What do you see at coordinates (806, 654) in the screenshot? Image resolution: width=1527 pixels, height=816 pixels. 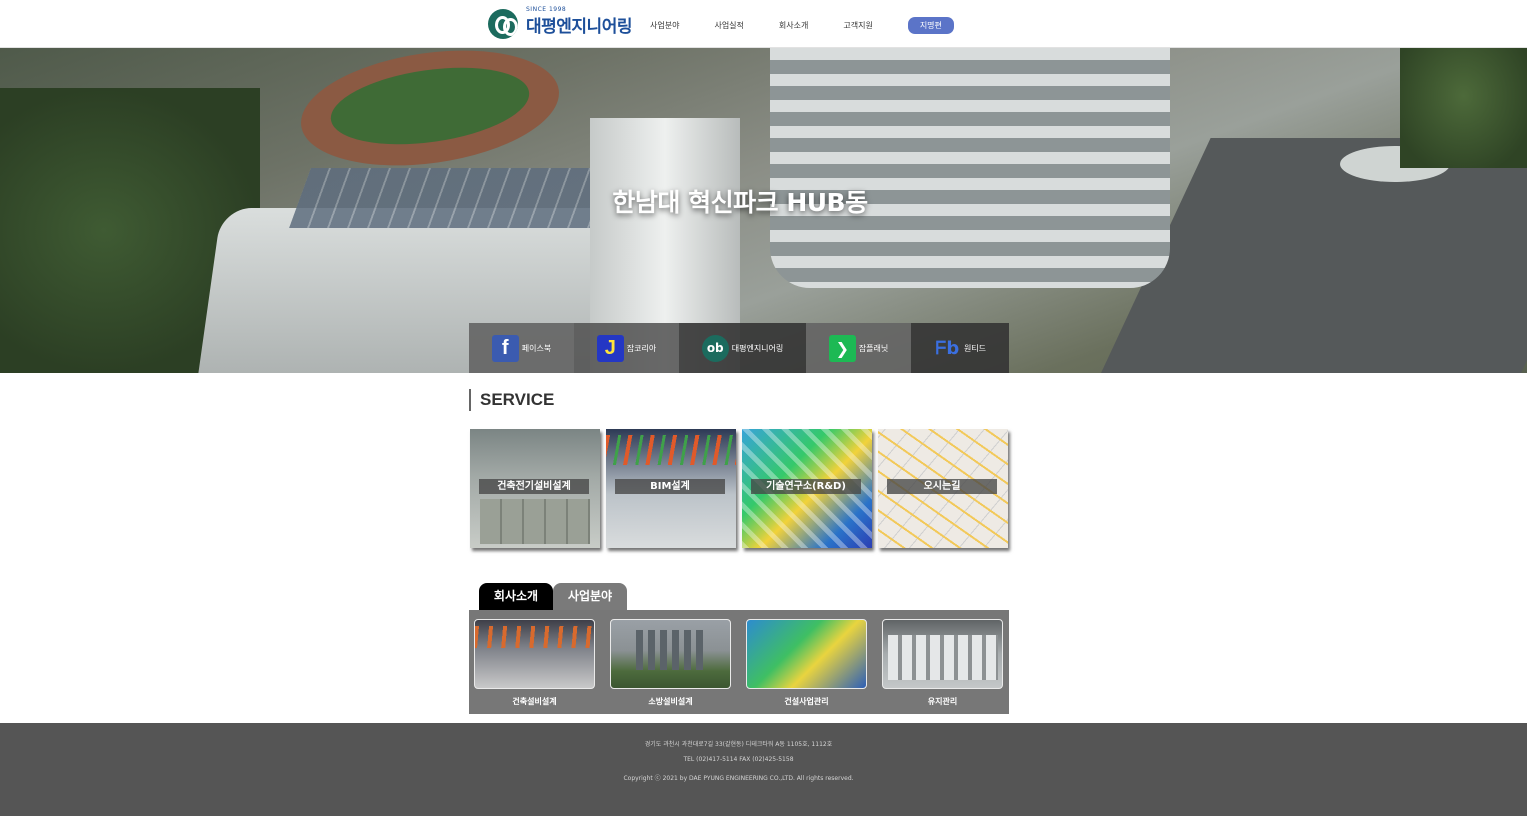 I see `thumb-construction-management` at bounding box center [806, 654].